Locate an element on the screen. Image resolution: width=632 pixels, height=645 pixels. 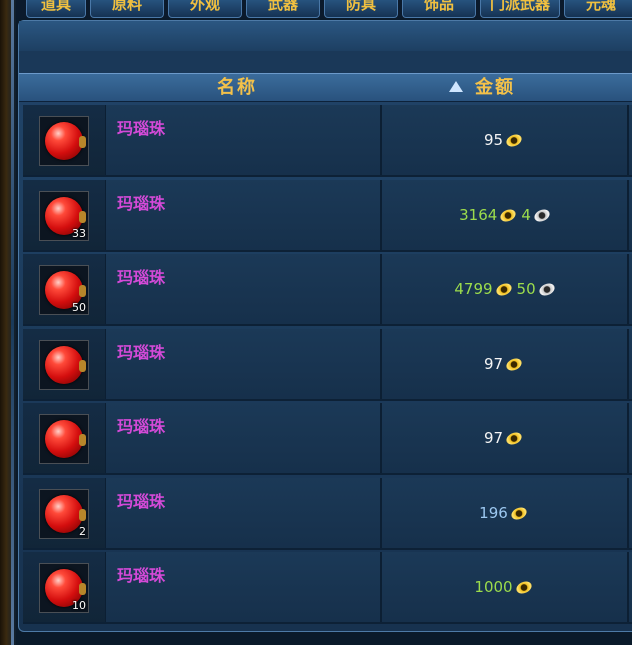
panel-sub-strip is located at coordinates (325, 62).